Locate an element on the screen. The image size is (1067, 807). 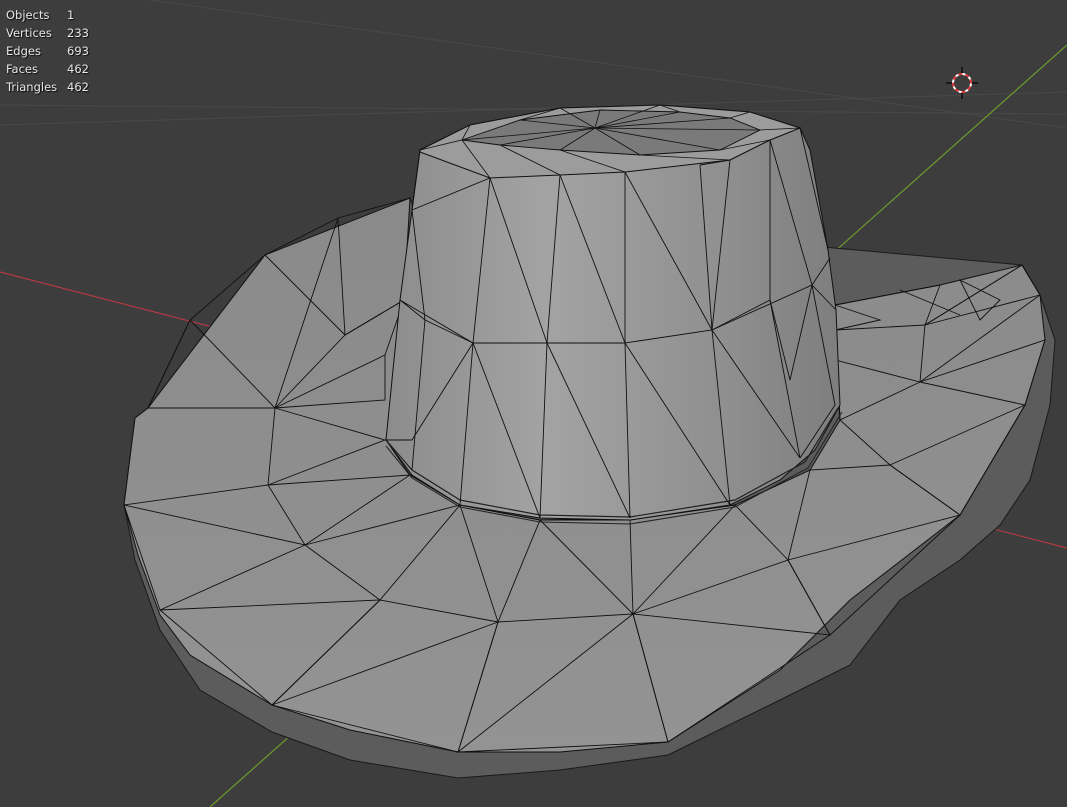
stat-row-vertices: Vertices 233 is located at coordinates (47, 33).